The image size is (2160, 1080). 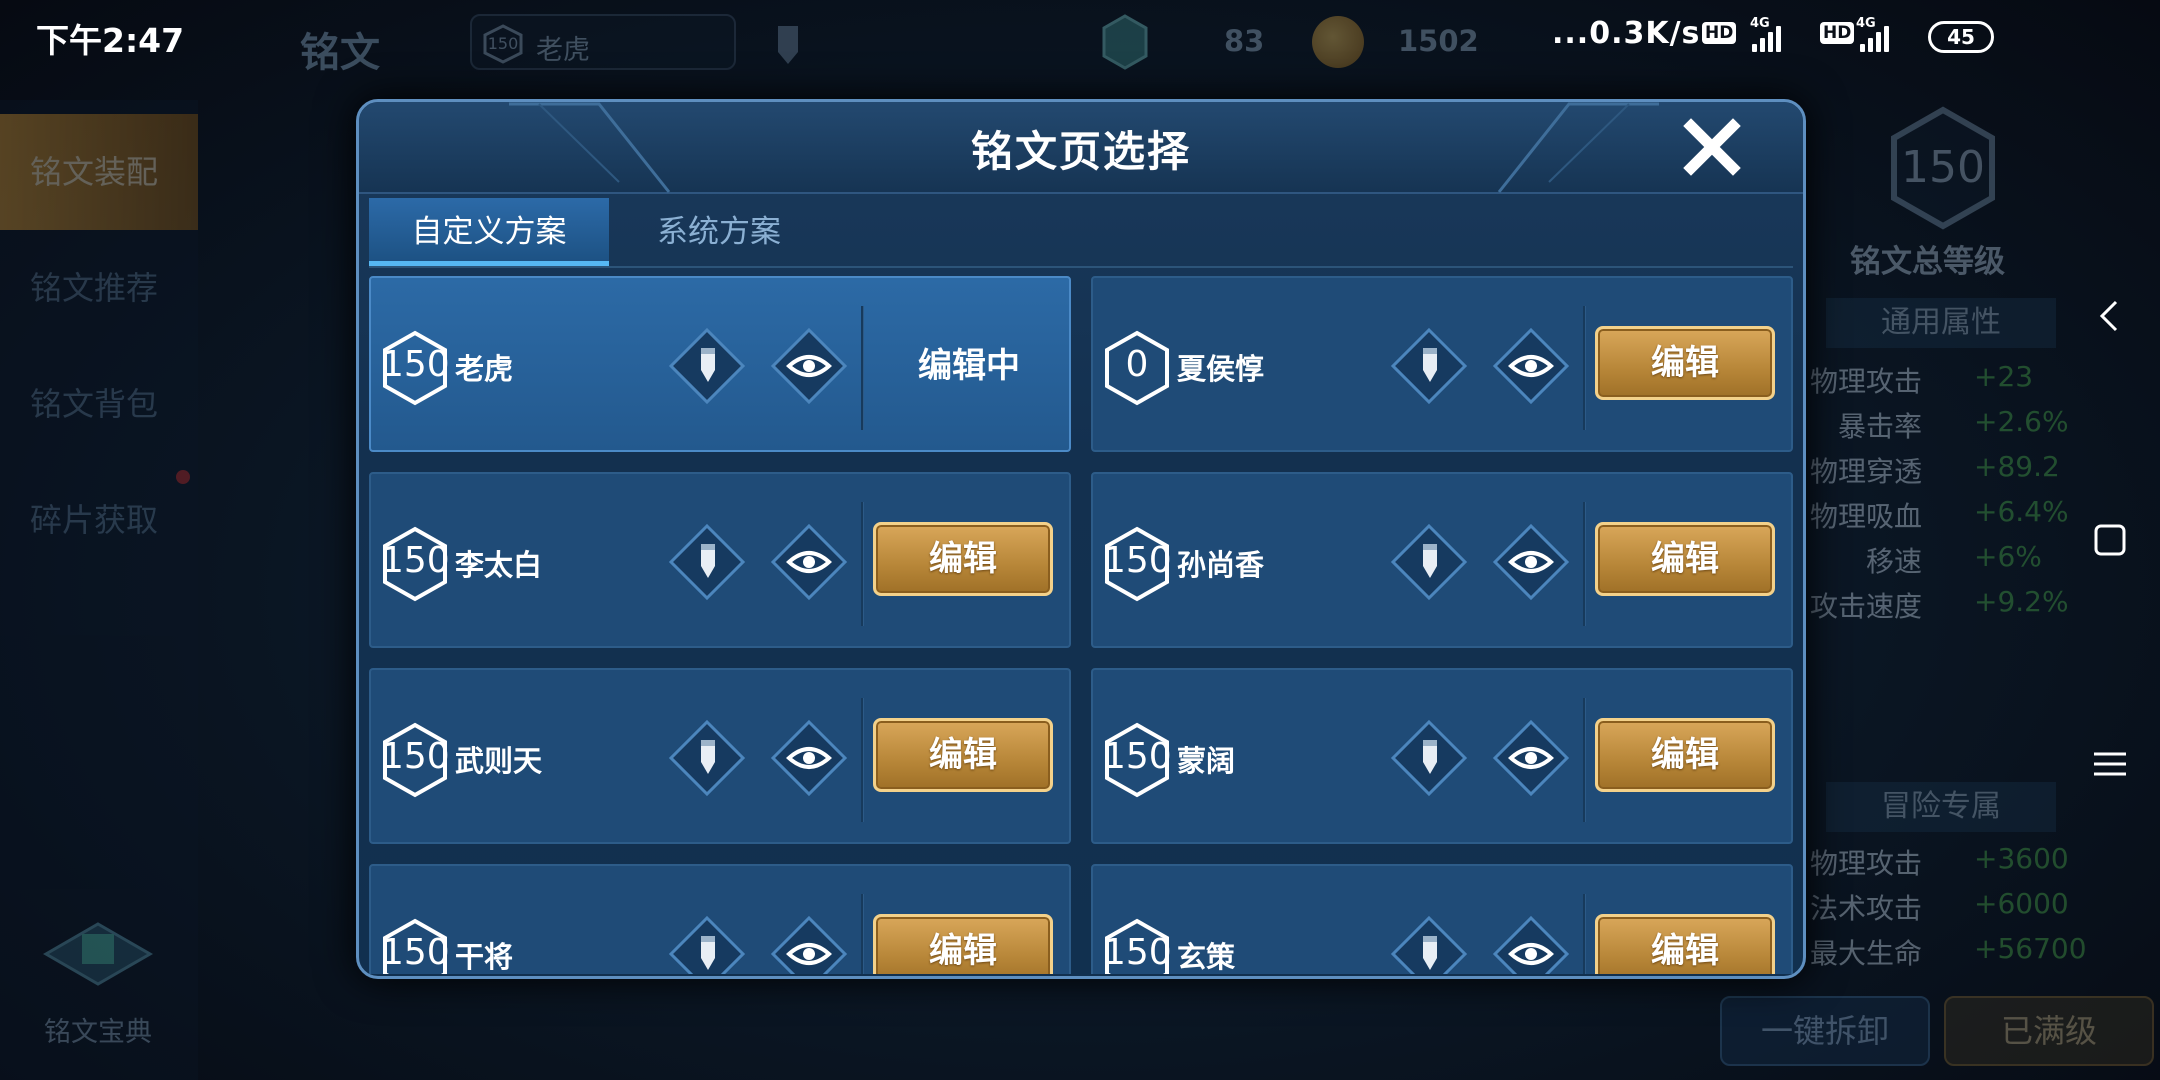 What do you see at coordinates (1865, 381) in the screenshot?
I see `stat-key: 物理攻击` at bounding box center [1865, 381].